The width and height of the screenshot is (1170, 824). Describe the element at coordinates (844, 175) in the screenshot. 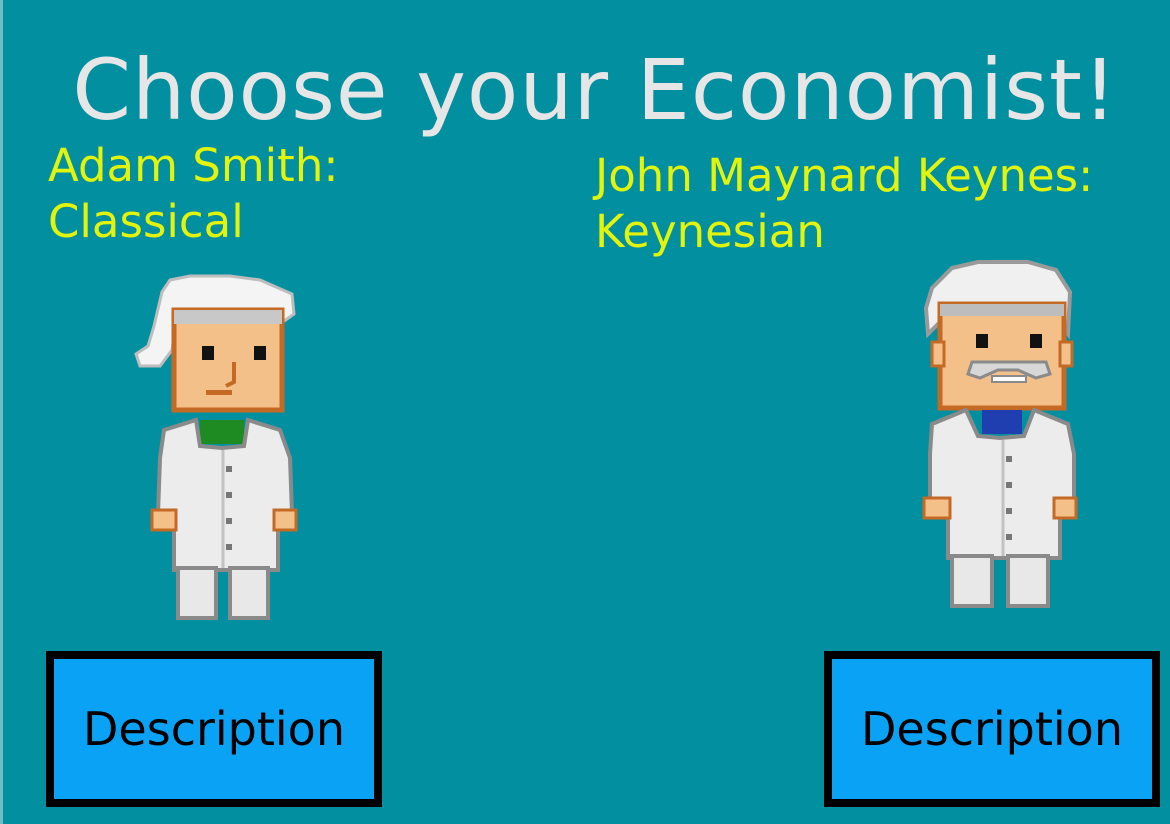

I see `economist-name: John Maynard Keynes:` at that location.